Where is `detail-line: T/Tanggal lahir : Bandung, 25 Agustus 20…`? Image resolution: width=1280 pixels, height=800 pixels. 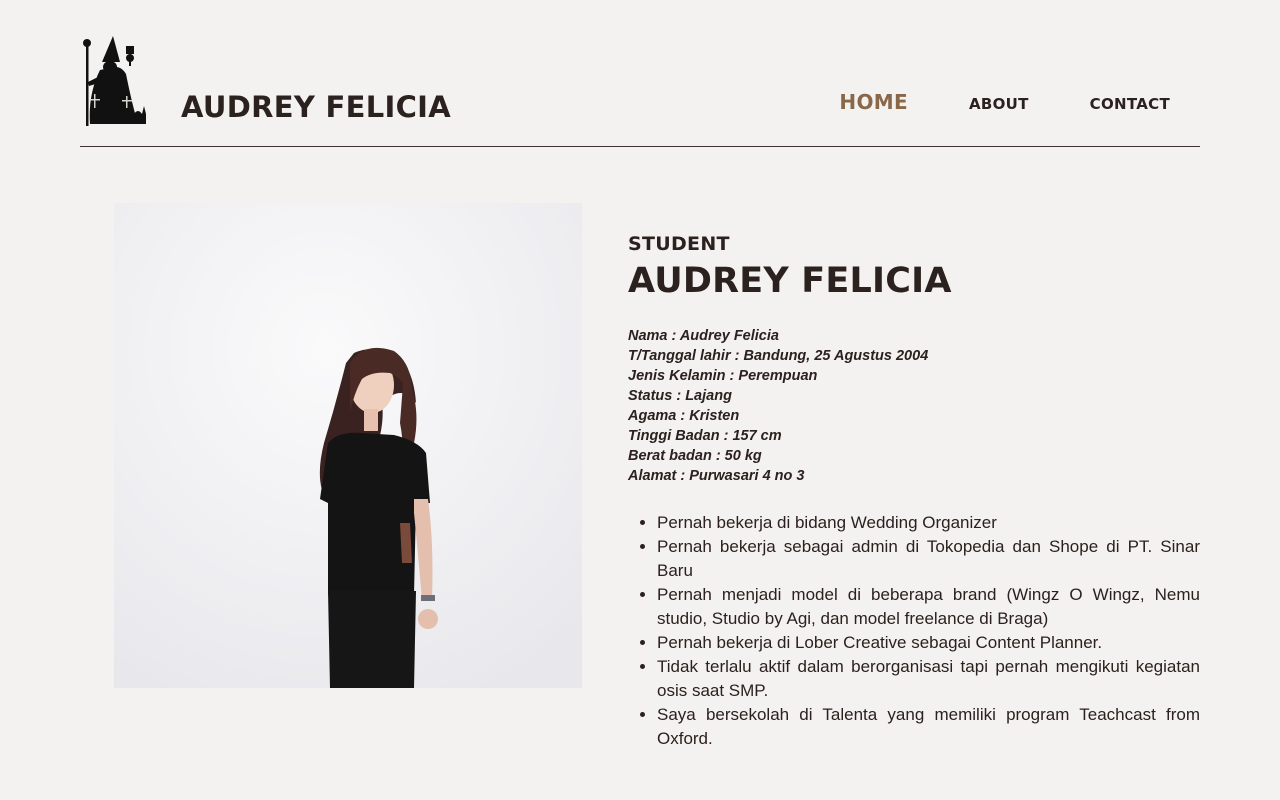
detail-line: T/Tanggal lahir : Bandung, 25 Agustus 20… is located at coordinates (778, 356).